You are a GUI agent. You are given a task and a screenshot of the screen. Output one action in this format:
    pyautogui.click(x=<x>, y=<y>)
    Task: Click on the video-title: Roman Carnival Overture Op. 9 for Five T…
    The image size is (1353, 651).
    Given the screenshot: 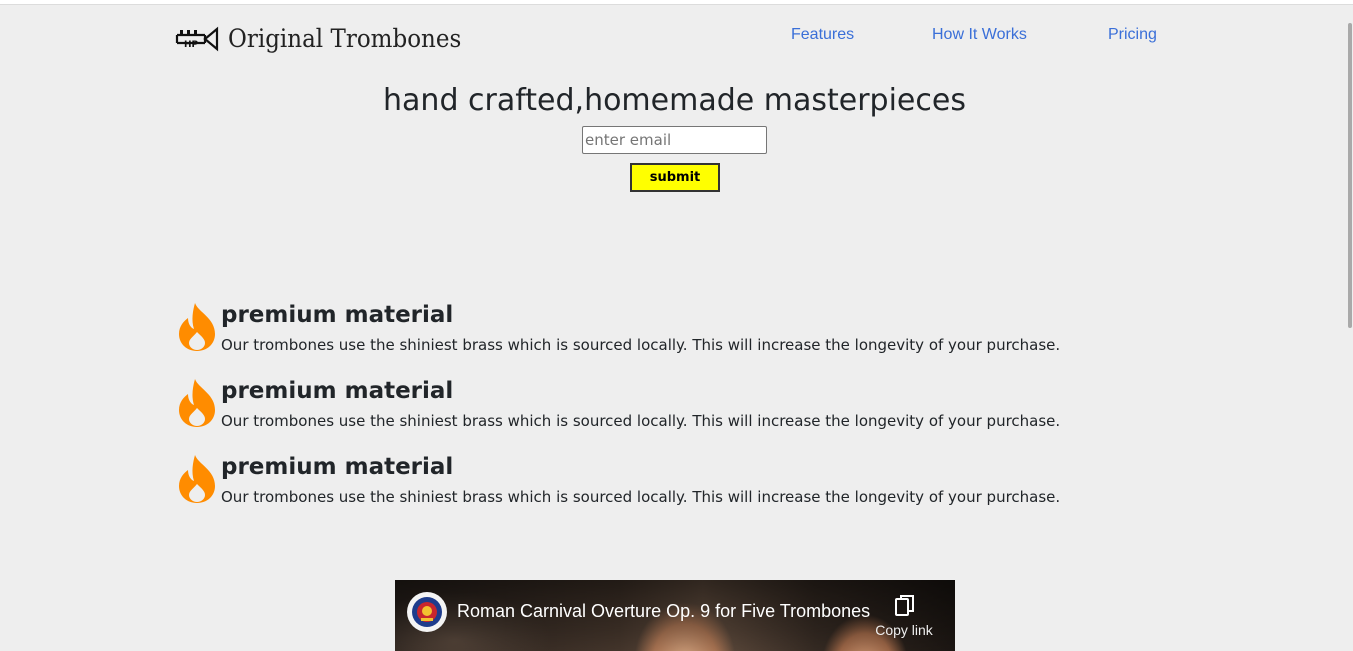 What is the action you would take?
    pyautogui.click(x=663, y=611)
    